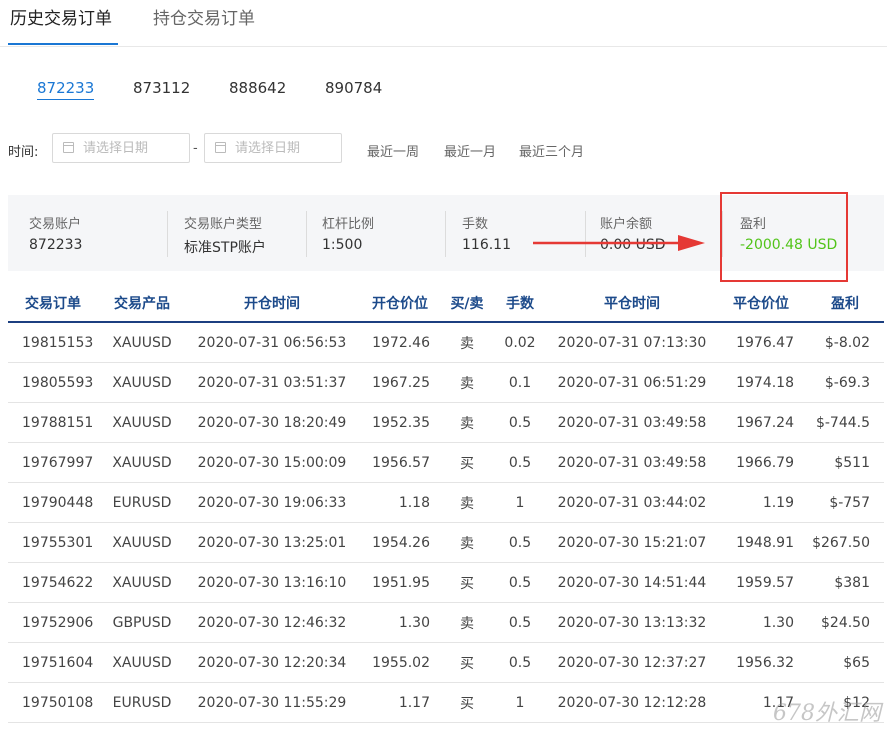 Image resolution: width=887 pixels, height=733 pixels. I want to click on cell-open-price: 1.18, so click(400, 502).